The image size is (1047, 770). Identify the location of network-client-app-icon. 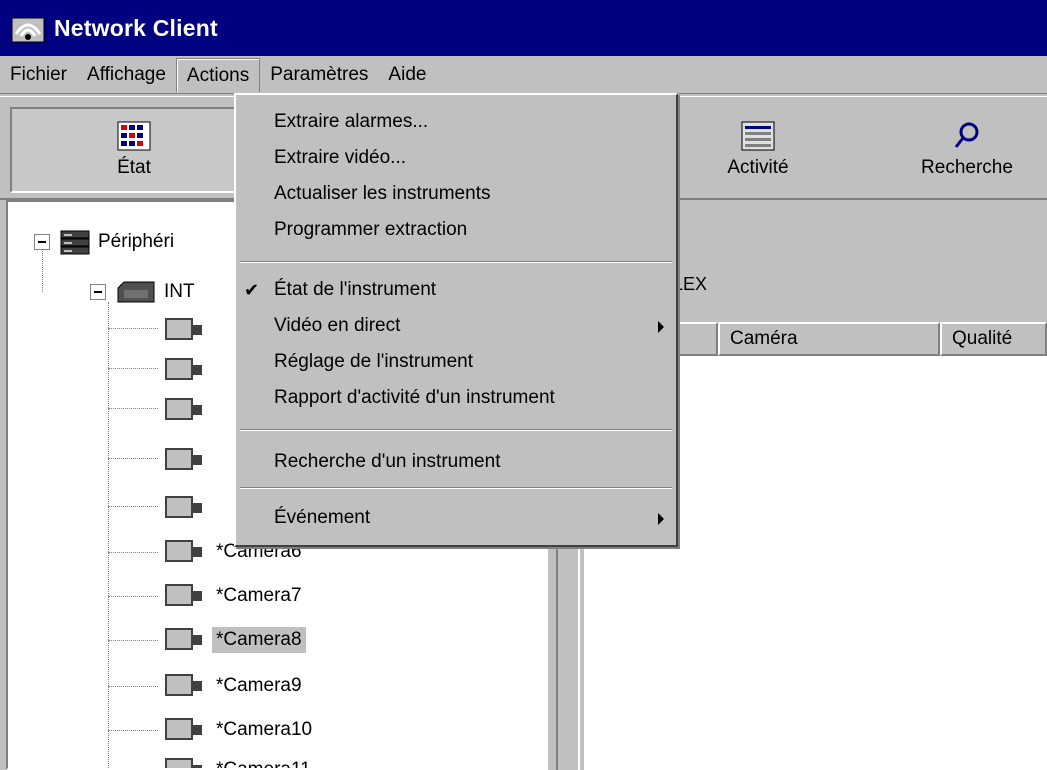
(28, 28).